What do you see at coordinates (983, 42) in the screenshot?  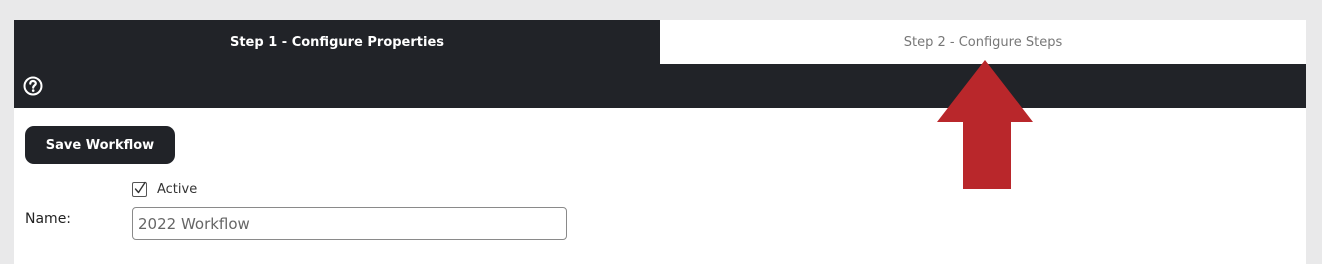 I see `tab-configure-steps: Step 2 - Configure Steps` at bounding box center [983, 42].